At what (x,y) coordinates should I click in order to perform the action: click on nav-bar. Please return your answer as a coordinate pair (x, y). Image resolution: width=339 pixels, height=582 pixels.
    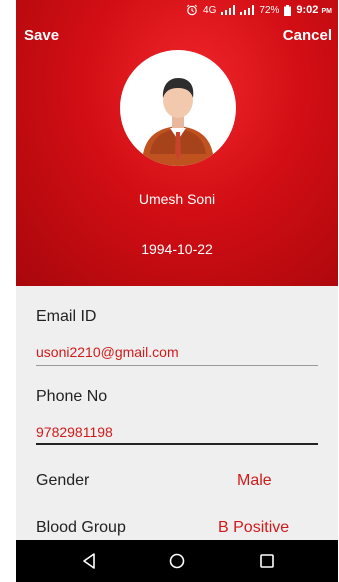
    Looking at the image, I should click on (177, 561).